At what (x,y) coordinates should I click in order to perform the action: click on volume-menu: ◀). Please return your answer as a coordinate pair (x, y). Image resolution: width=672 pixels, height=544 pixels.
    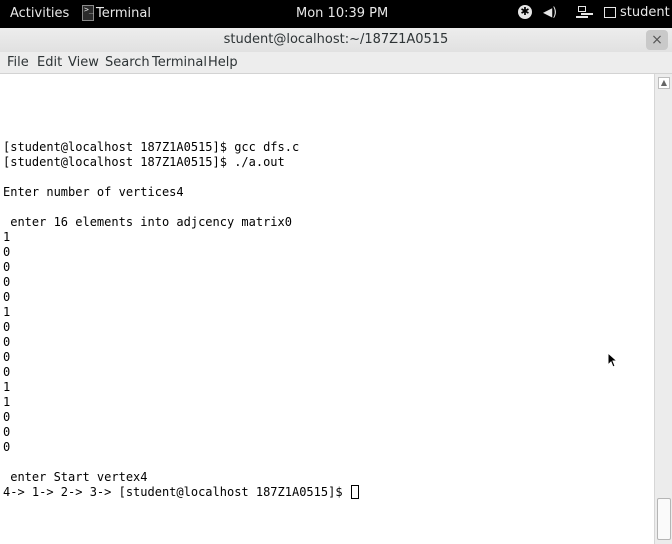
    Looking at the image, I should click on (550, 12).